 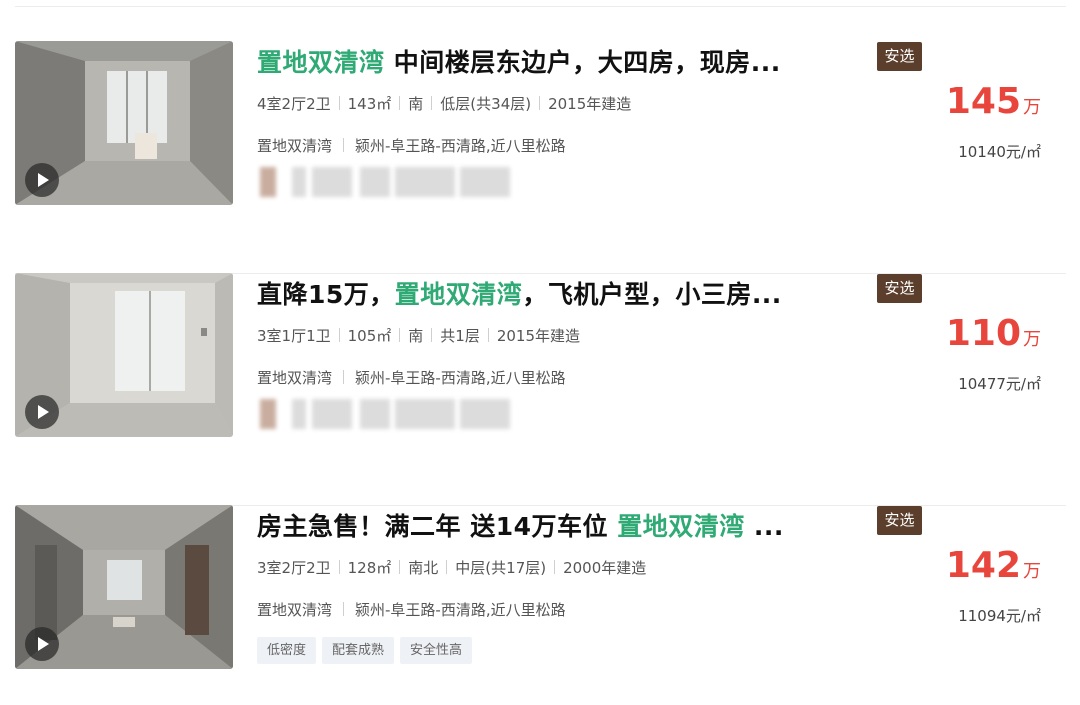 What do you see at coordinates (369, 568) in the screenshot?
I see `area: 128㎡` at bounding box center [369, 568].